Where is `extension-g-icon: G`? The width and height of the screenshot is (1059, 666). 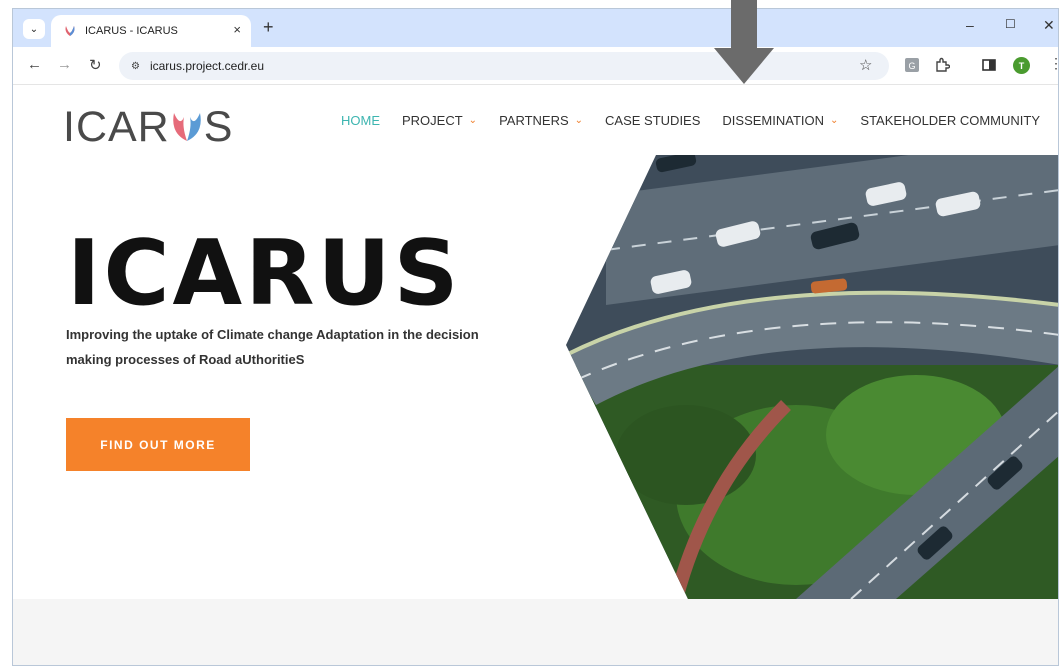
extension-g-icon: G is located at coordinates (912, 65).